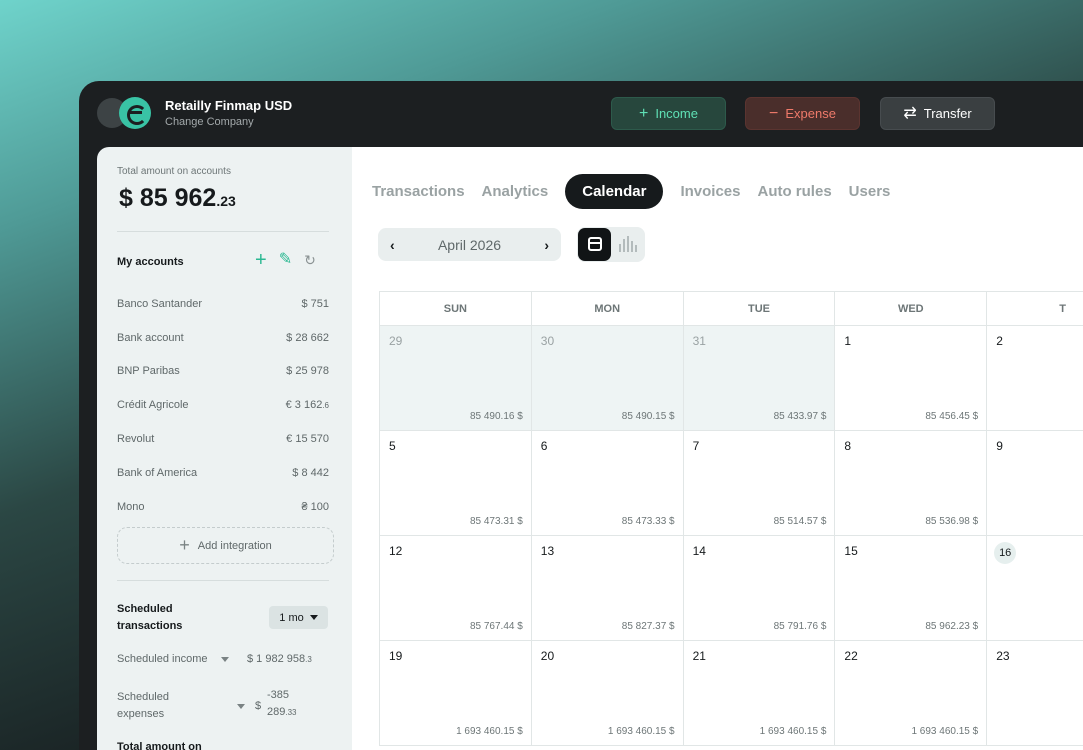  I want to click on calendar-day-cell: 29 85 490.16 $, so click(456, 378).